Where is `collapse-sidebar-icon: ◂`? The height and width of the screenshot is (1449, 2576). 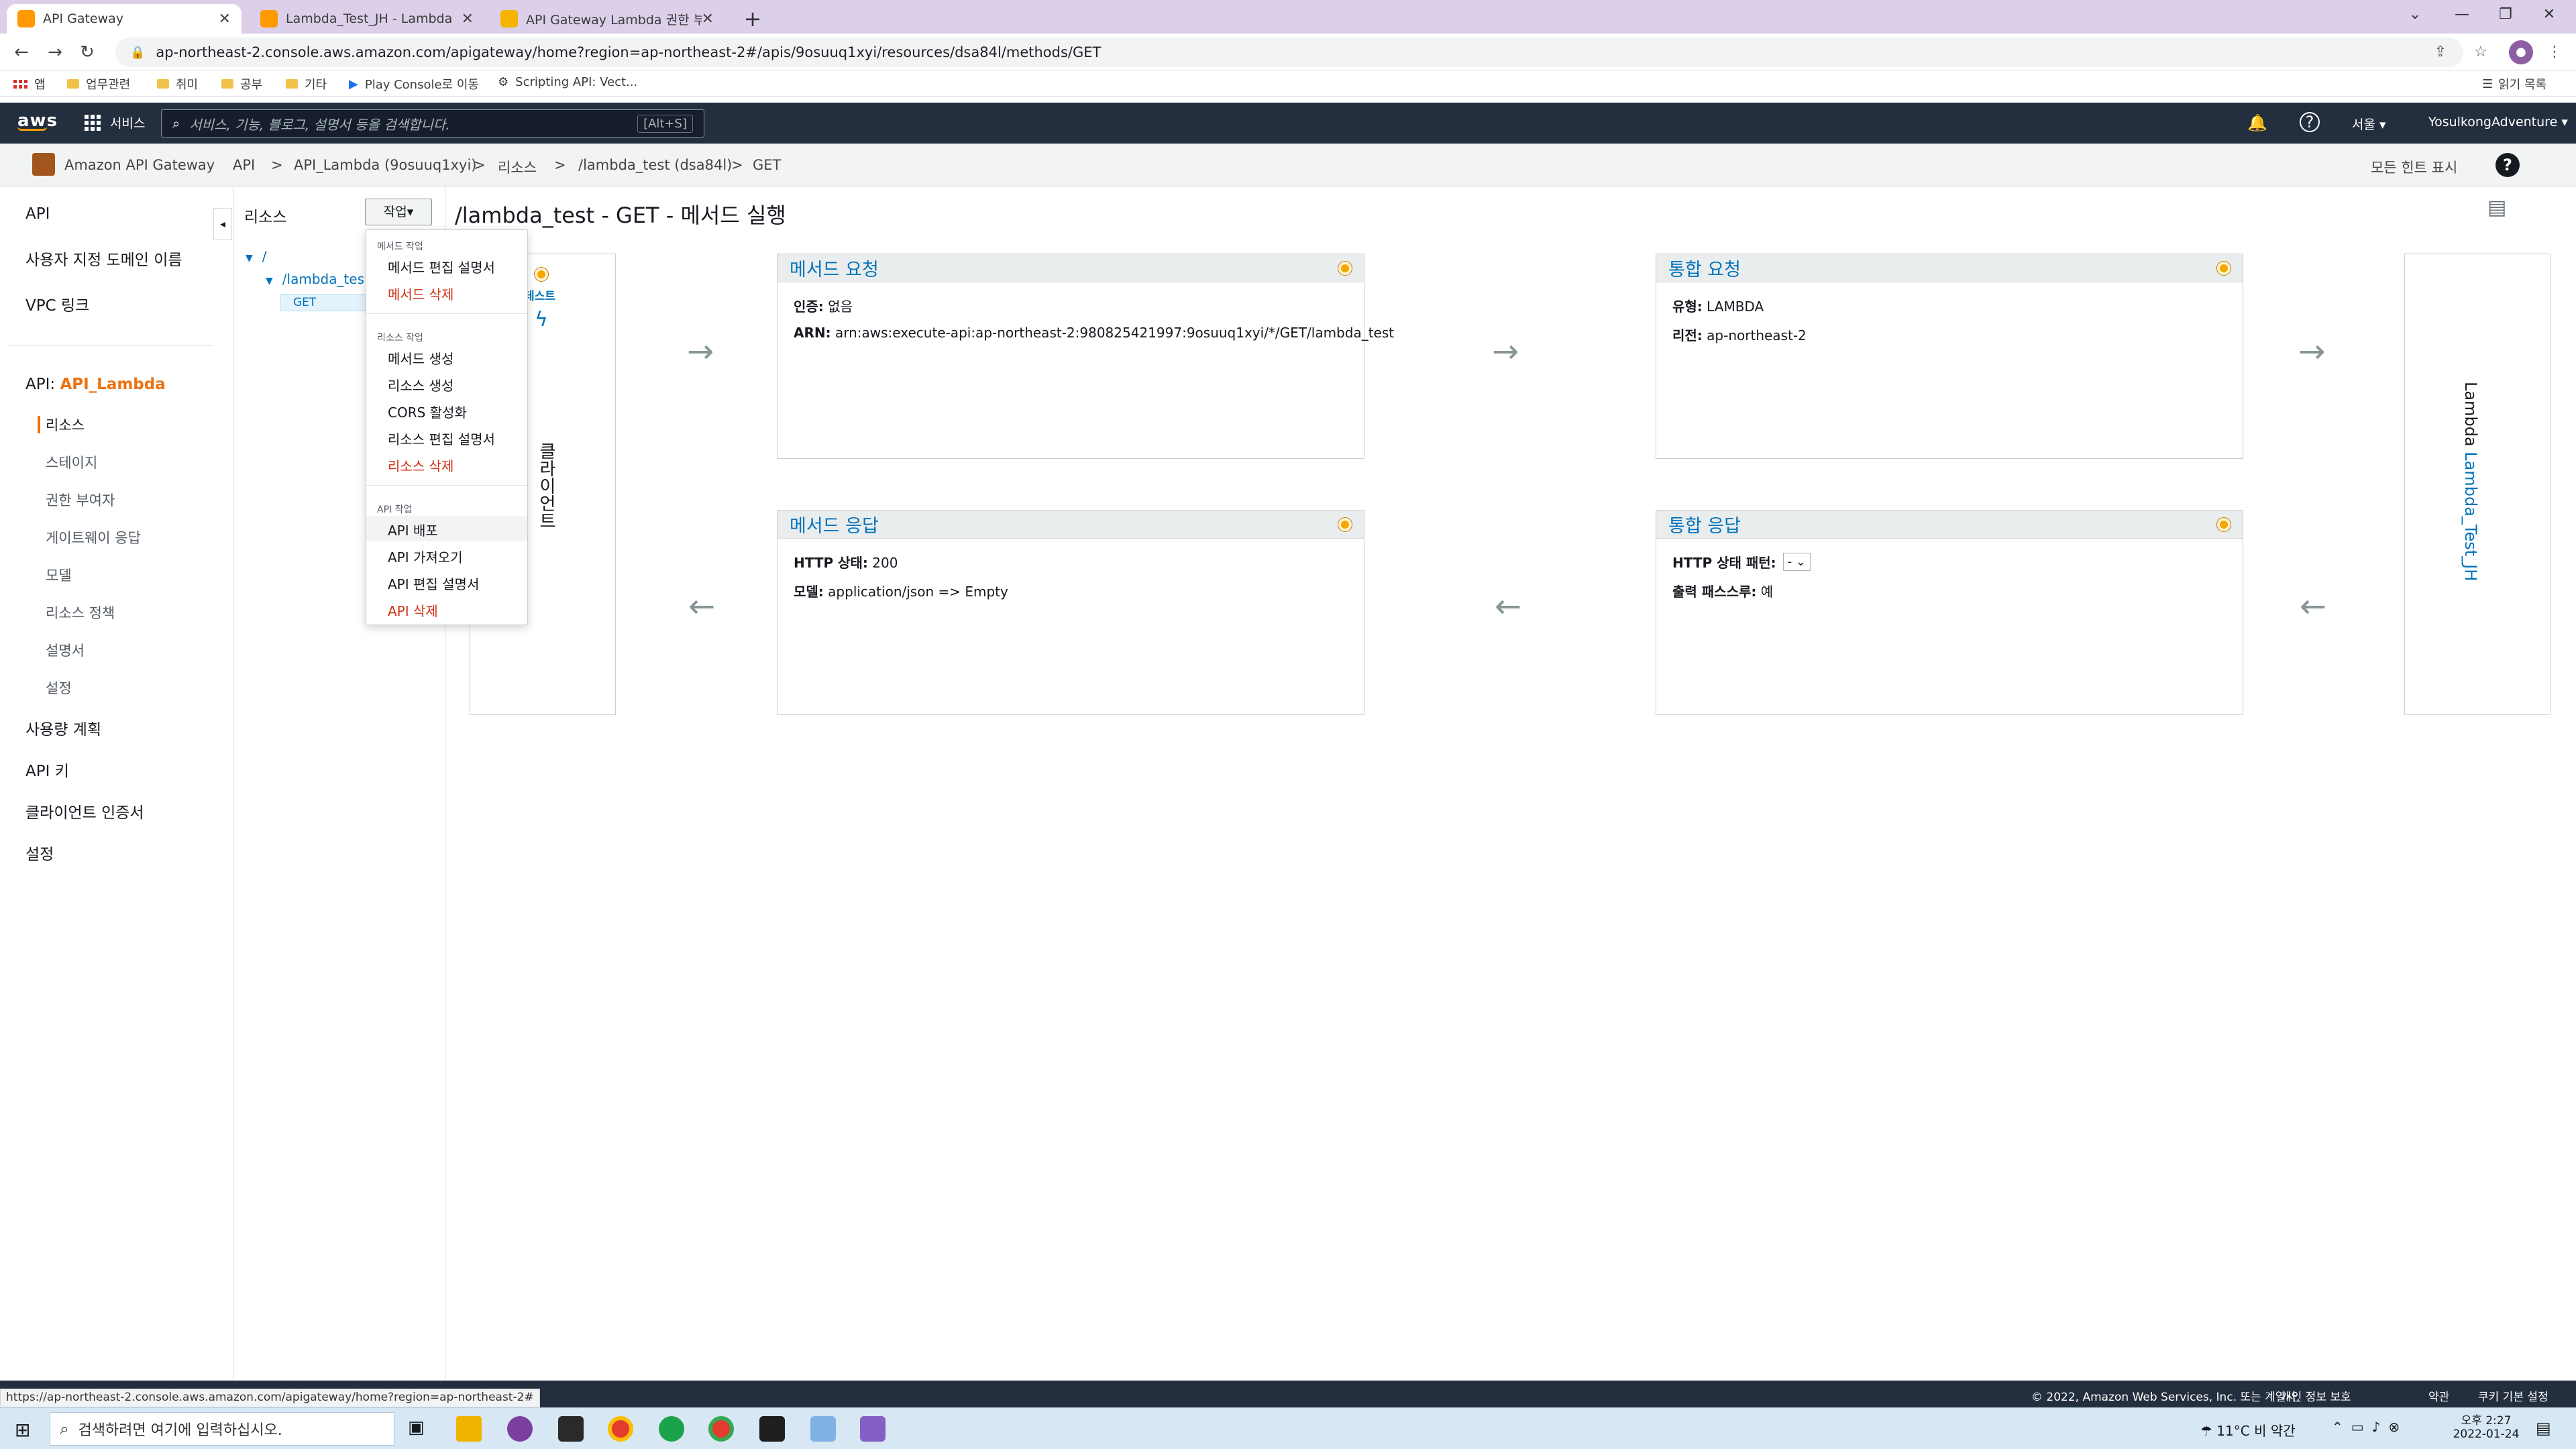 collapse-sidebar-icon: ◂ is located at coordinates (222, 224).